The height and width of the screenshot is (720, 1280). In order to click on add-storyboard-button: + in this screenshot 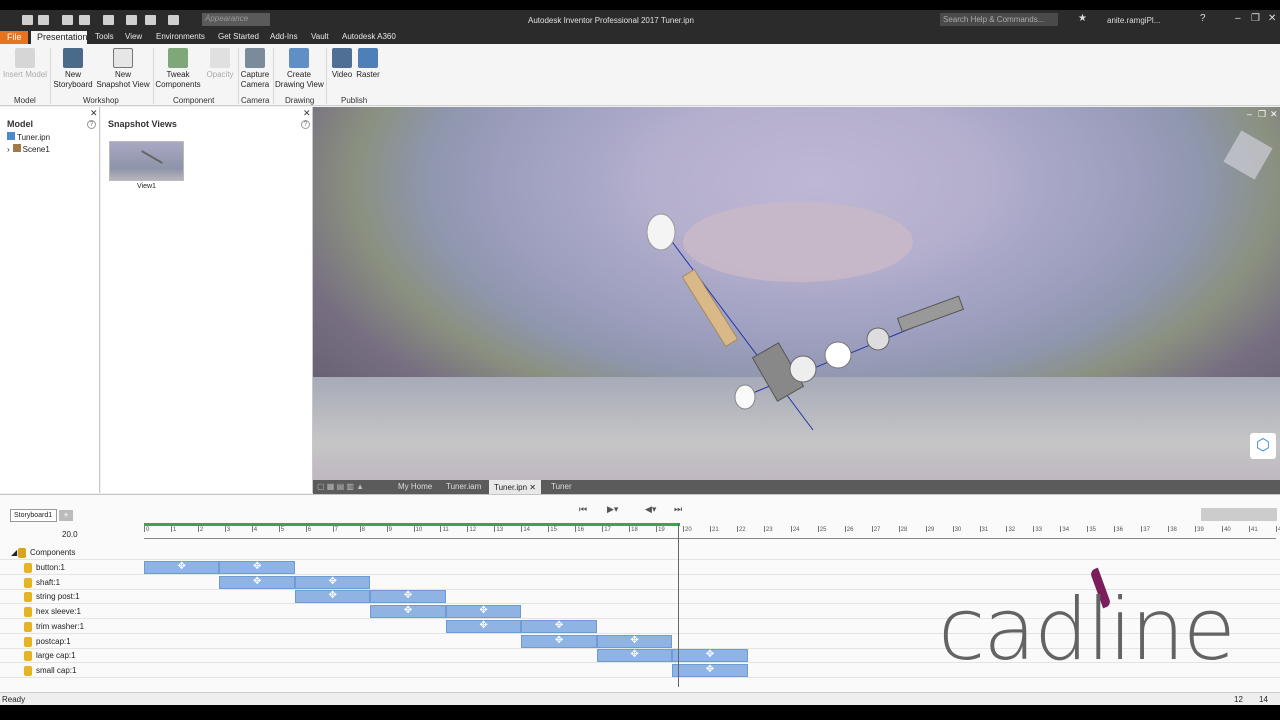, I will do `click(66, 515)`.